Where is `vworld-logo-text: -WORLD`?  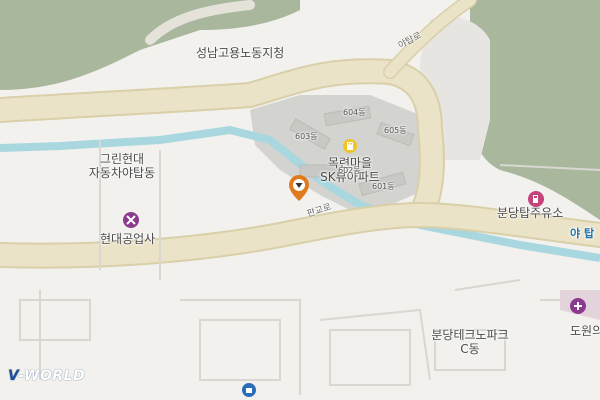 vworld-logo-text: -WORLD is located at coordinates (52, 376).